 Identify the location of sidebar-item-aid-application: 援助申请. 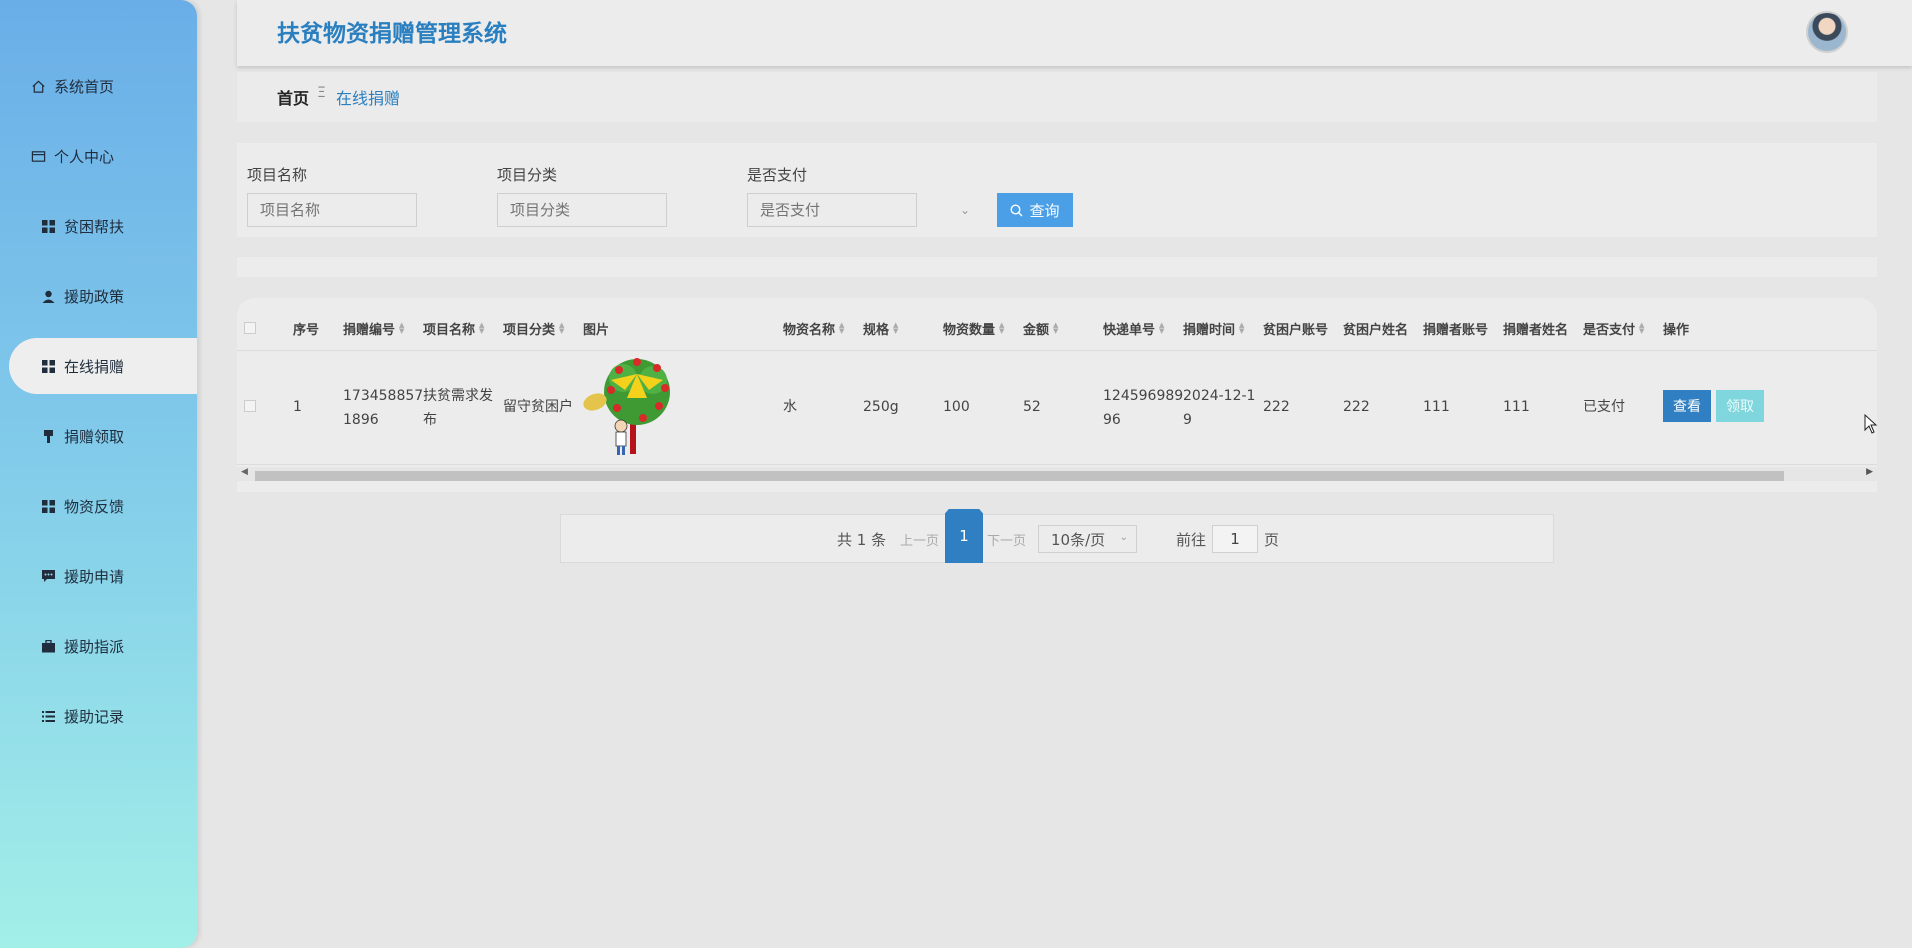
(98, 576).